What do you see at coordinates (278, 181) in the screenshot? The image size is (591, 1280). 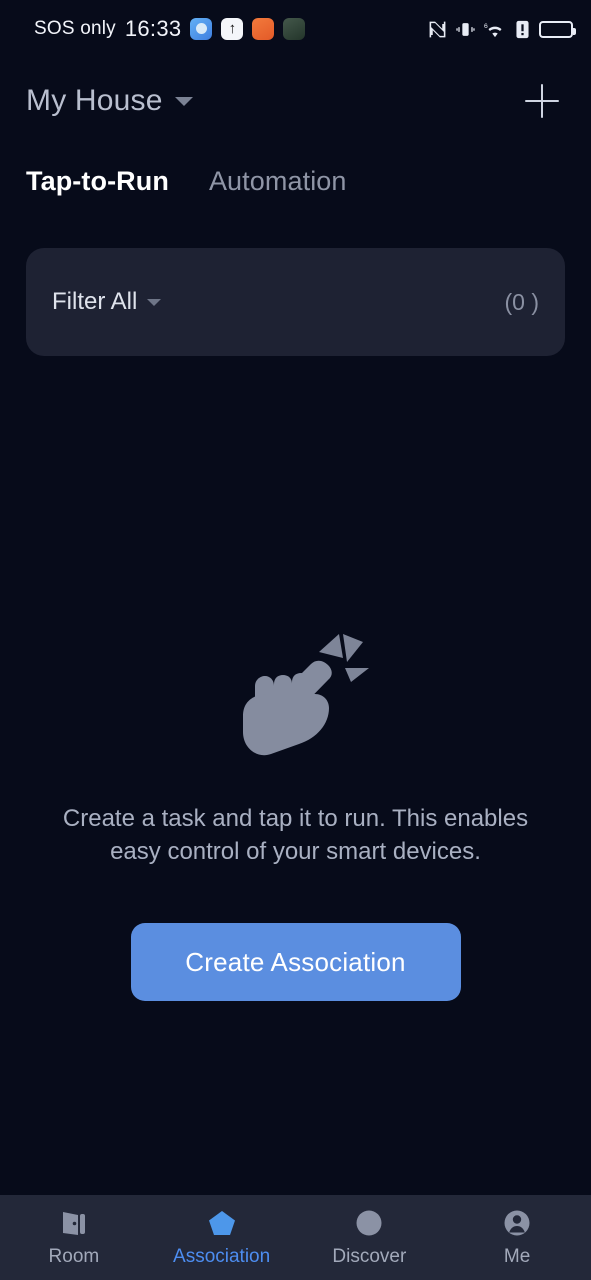 I see `tab-automation: Automation` at bounding box center [278, 181].